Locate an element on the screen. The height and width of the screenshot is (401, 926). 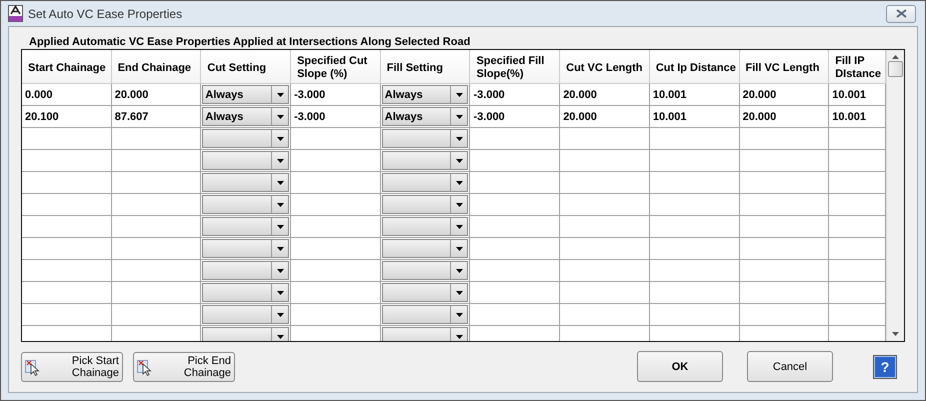
column-header: Specified Cut Slope (%) is located at coordinates (336, 67).